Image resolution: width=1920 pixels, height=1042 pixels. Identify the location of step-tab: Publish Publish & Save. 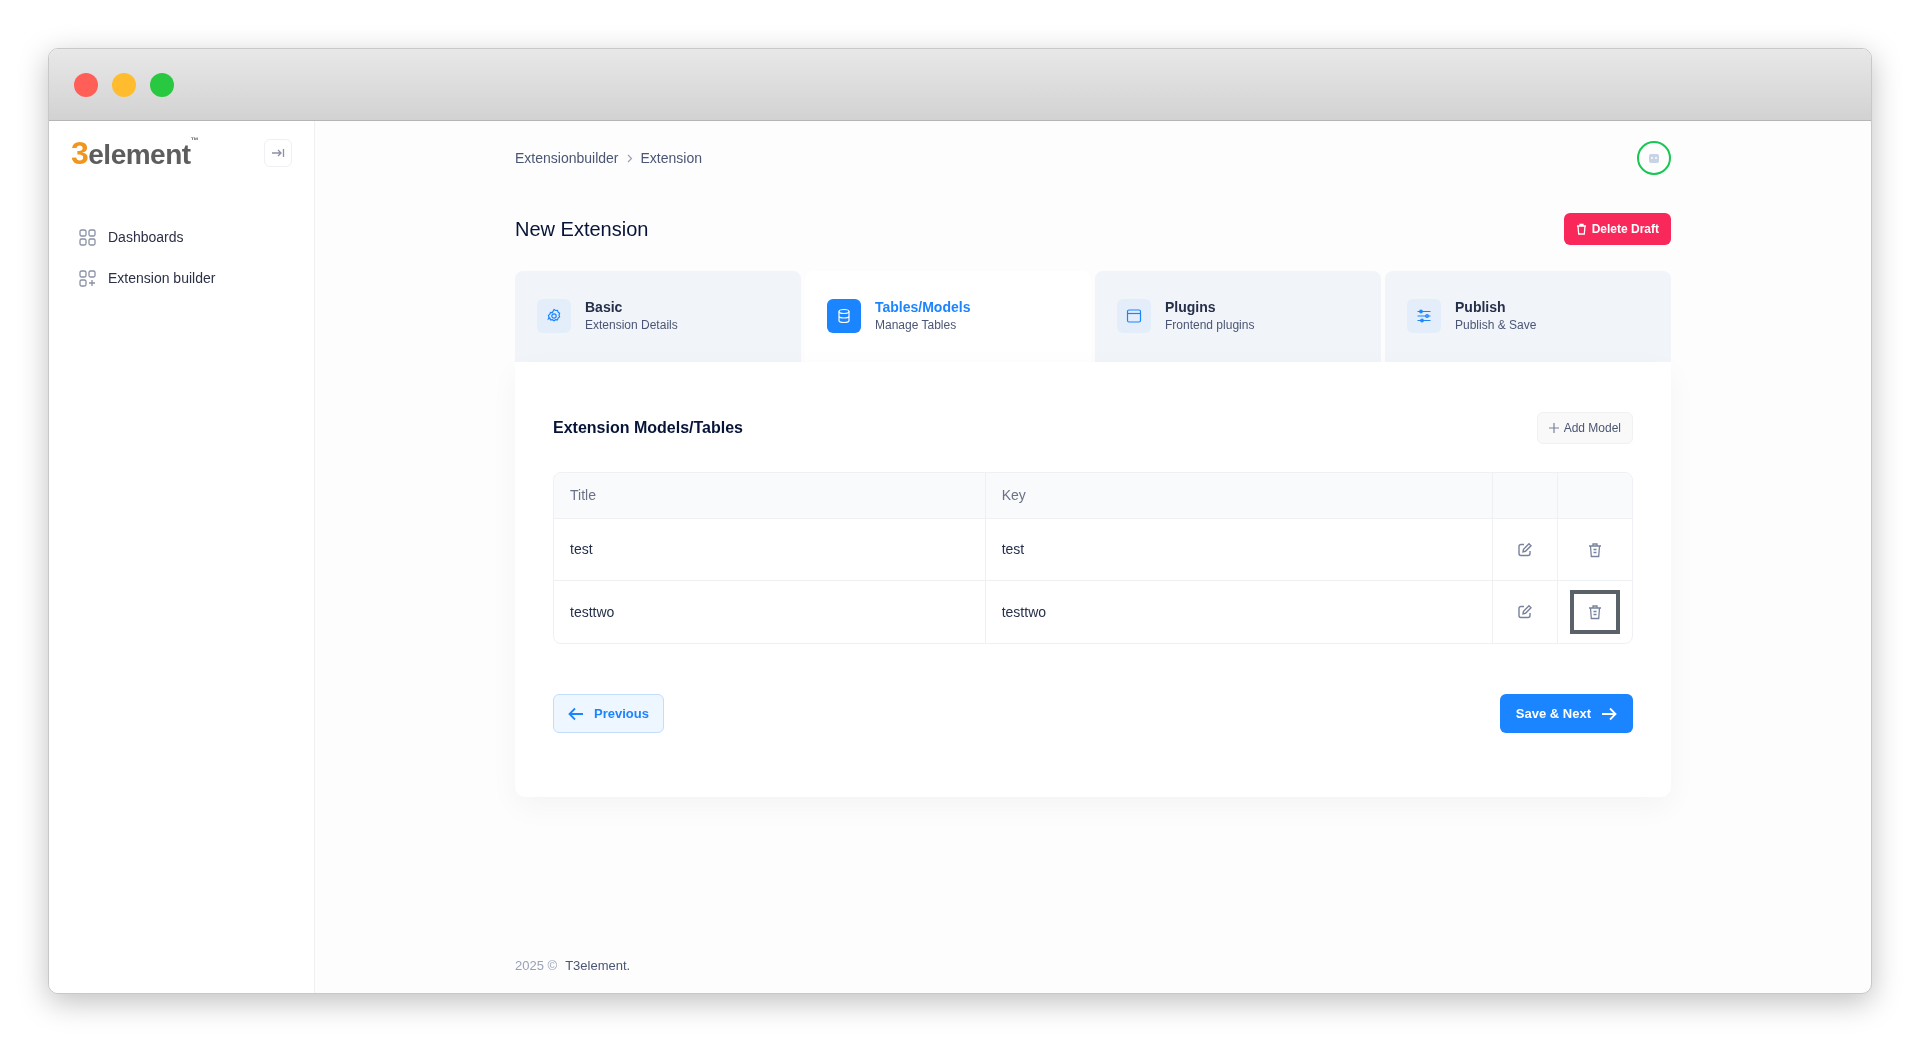
(1528, 316).